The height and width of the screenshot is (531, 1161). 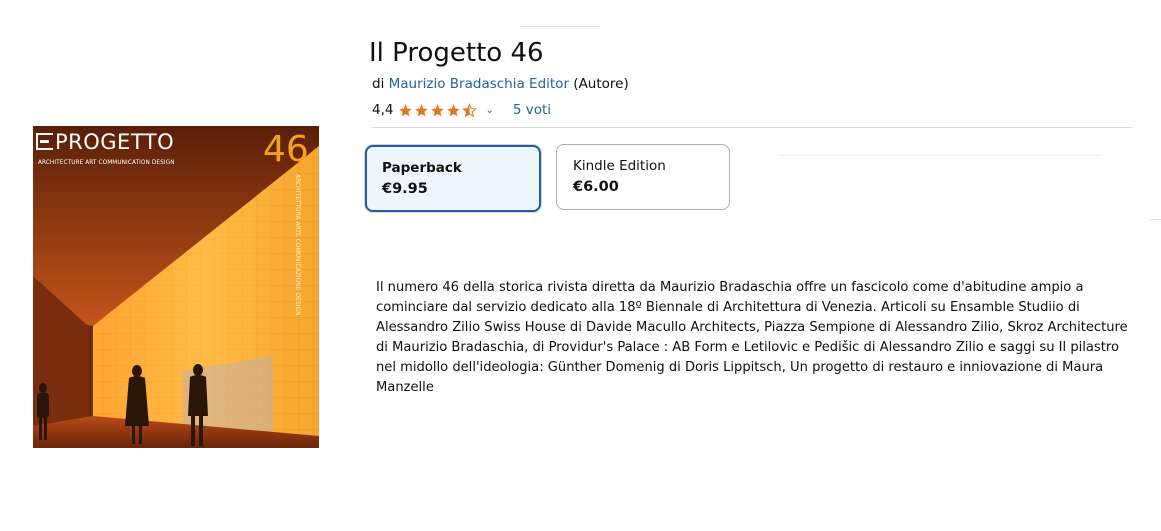 I want to click on author-role: (Autore), so click(x=601, y=84).